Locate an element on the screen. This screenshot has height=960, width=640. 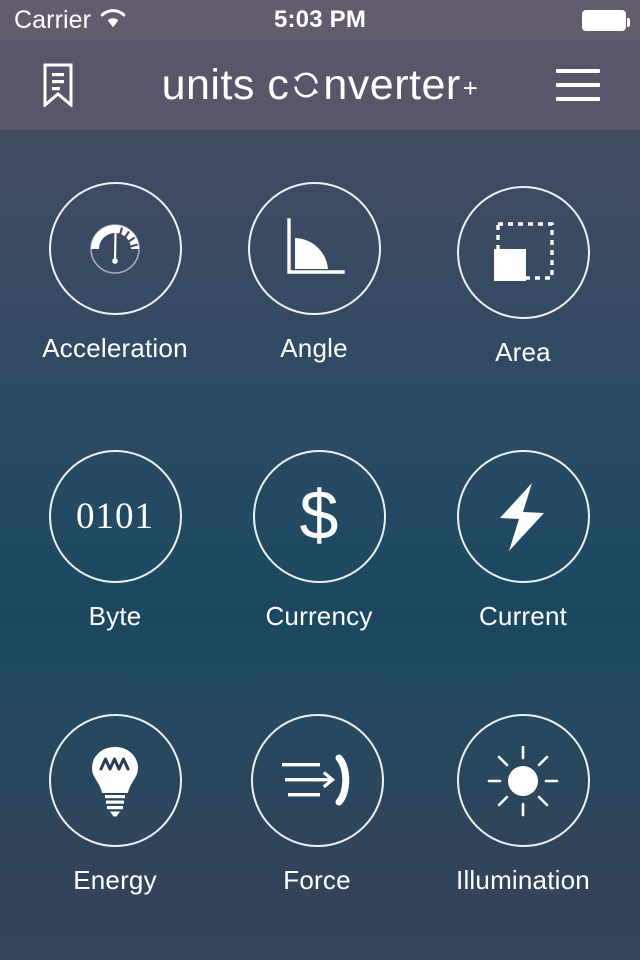
grid-item-area: Area is located at coordinates (523, 275).